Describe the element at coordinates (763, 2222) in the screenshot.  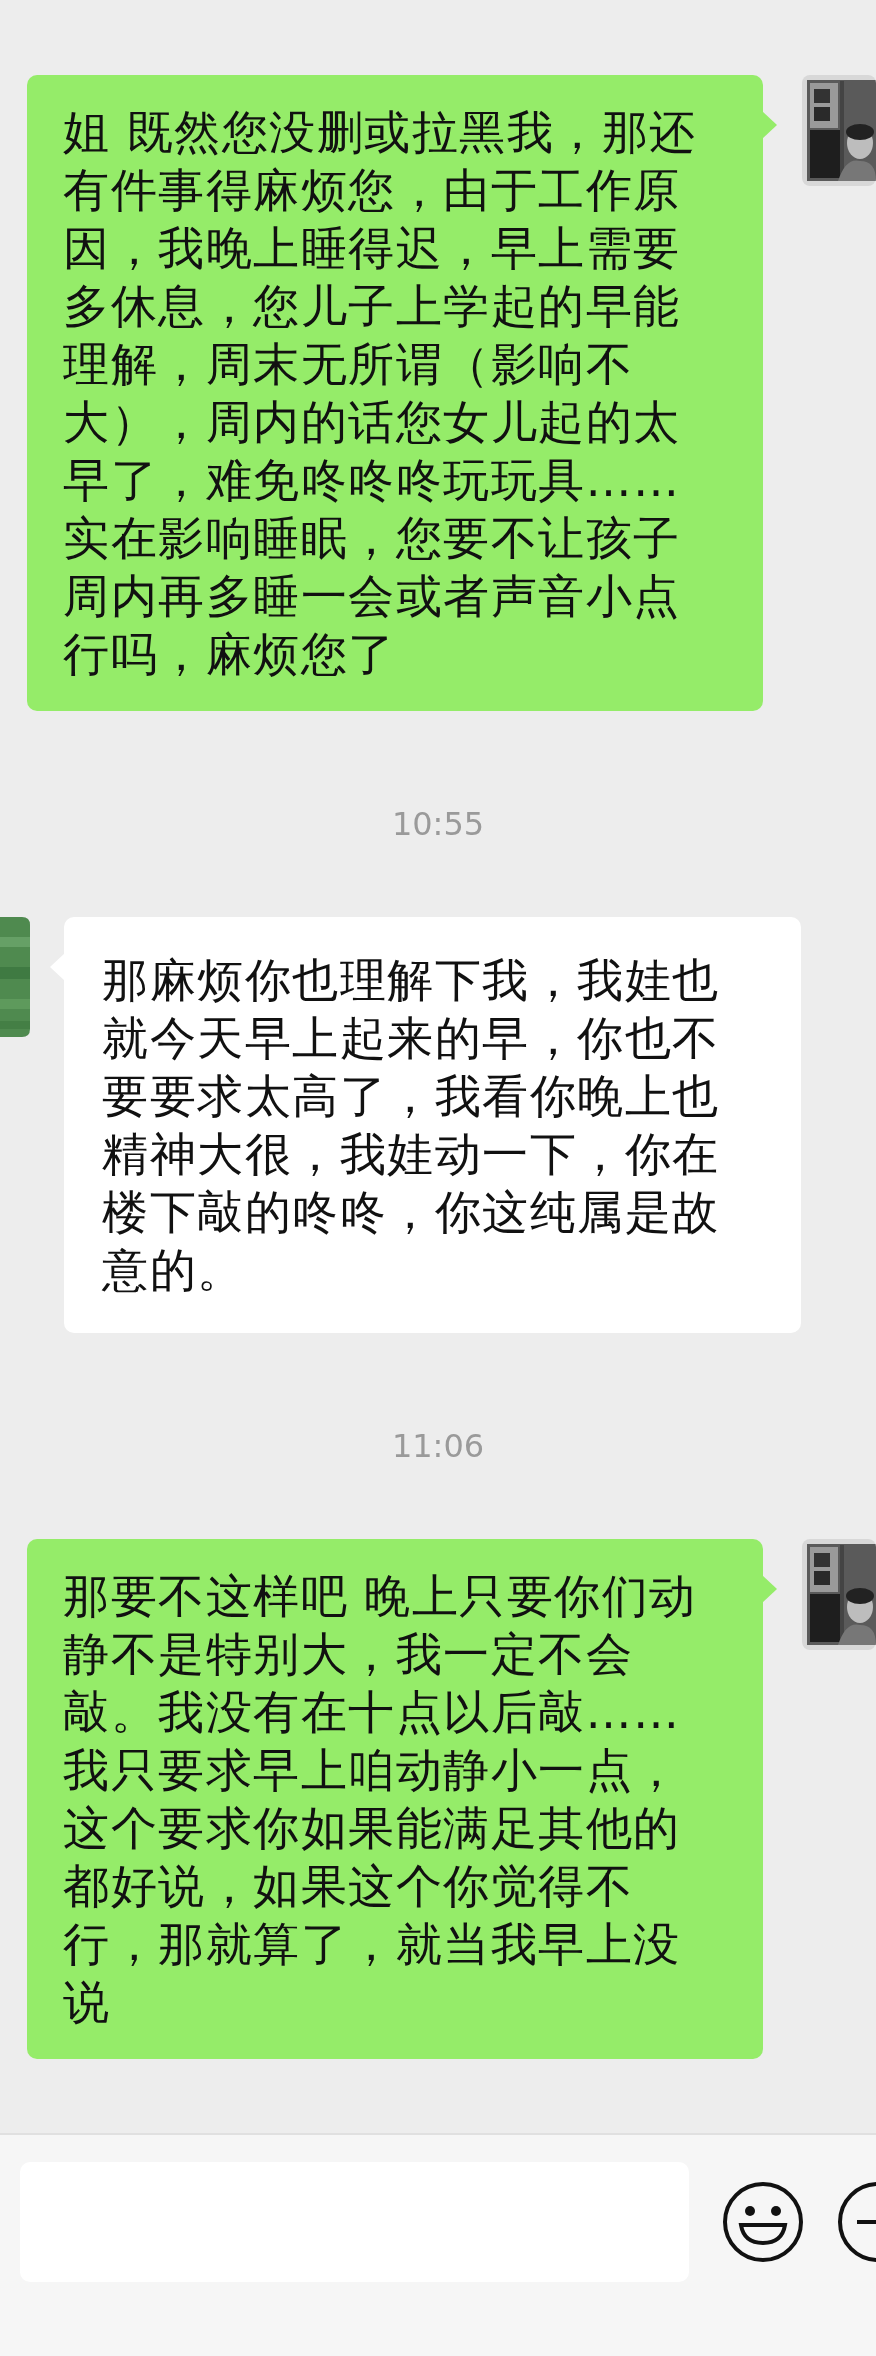
I see `emoji-icon` at that location.